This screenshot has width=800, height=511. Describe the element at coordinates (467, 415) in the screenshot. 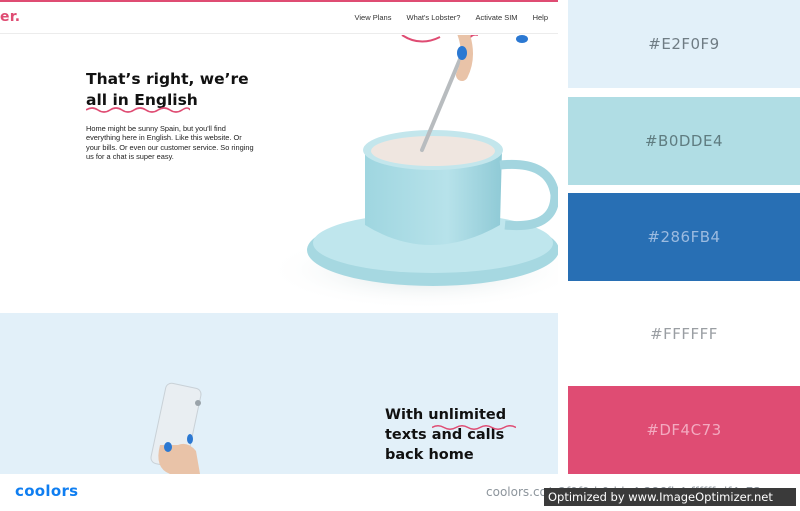

I see `section2-title-highlight: unlimited` at that location.